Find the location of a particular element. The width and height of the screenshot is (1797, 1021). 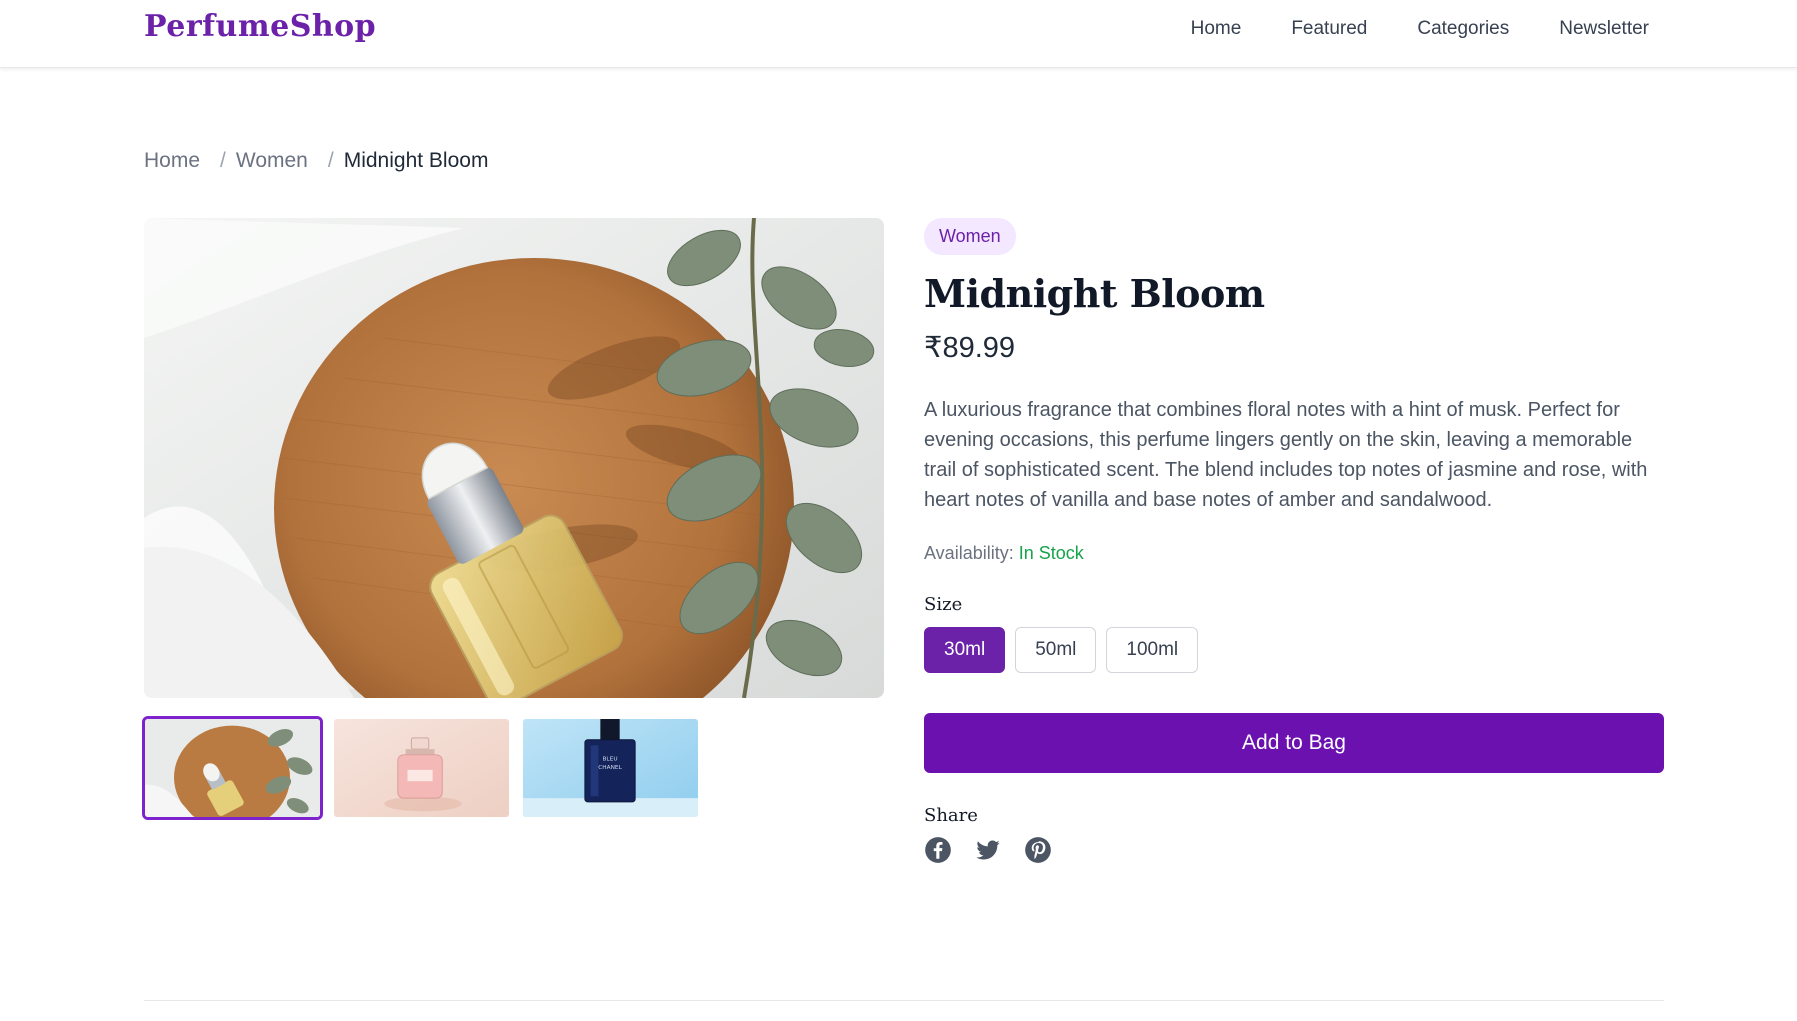

twitter-icon is located at coordinates (988, 850).